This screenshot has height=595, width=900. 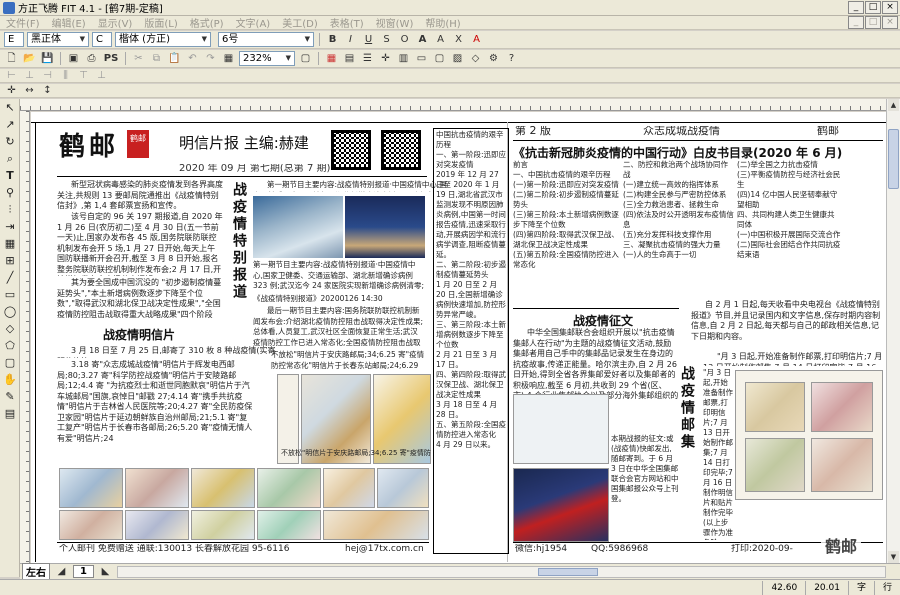 I want to click on vertical-ruler, so click(x=25, y=337).